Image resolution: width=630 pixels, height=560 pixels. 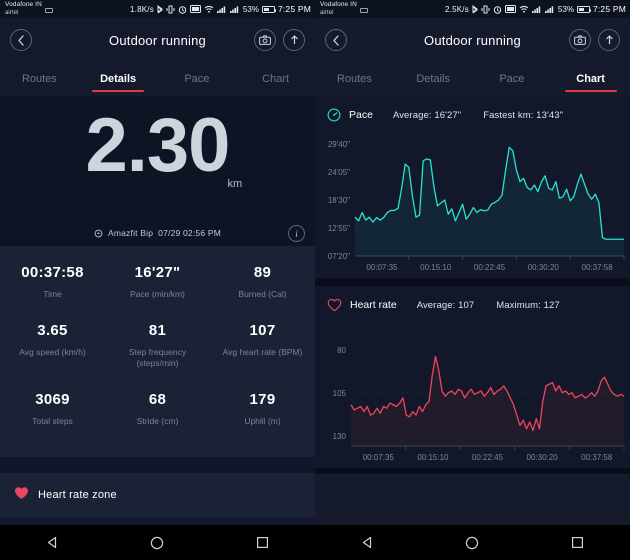 I want to click on stat-burned: 89 Burned (Cal), so click(x=262, y=293).